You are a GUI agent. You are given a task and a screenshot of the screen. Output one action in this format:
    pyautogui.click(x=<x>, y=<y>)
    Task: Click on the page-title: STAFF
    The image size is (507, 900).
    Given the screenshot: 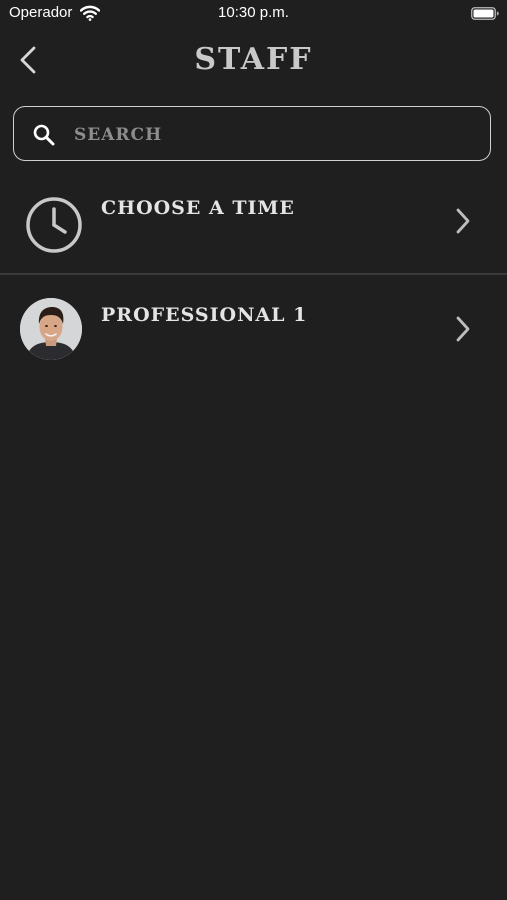 What is the action you would take?
    pyautogui.click(x=253, y=59)
    